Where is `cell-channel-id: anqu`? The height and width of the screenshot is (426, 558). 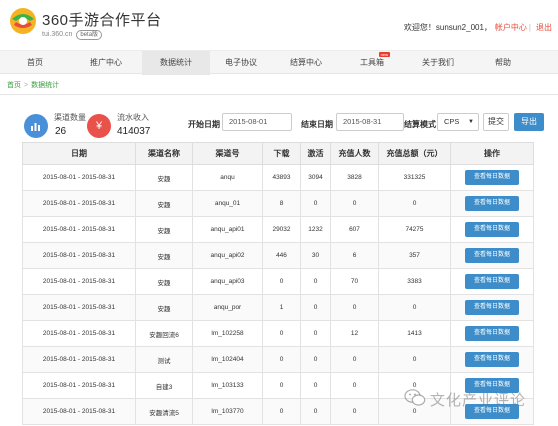
cell-channel-id: anqu is located at coordinates (227, 177).